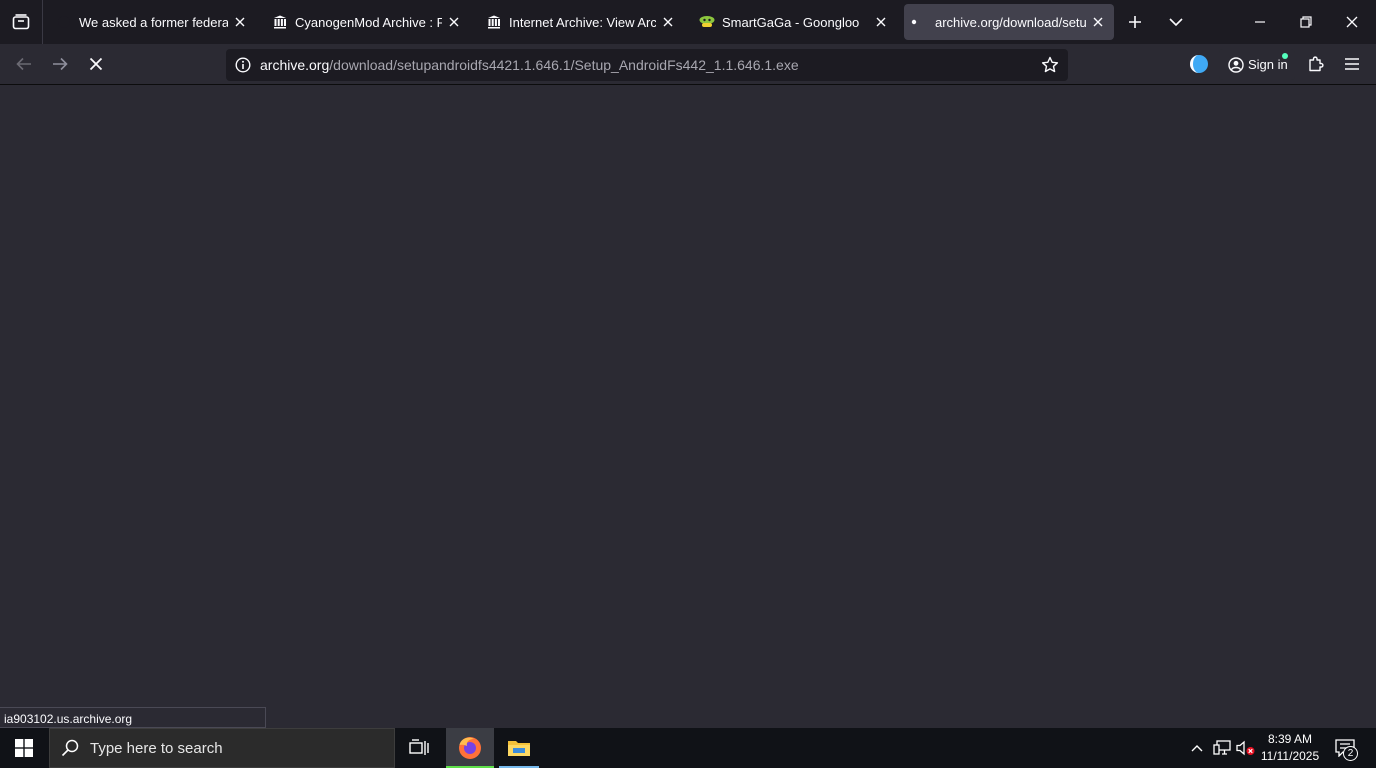 The image size is (1376, 768). What do you see at coordinates (1290, 748) in the screenshot?
I see `taskbar-clock: 8:39 AM 11/11/2025` at bounding box center [1290, 748].